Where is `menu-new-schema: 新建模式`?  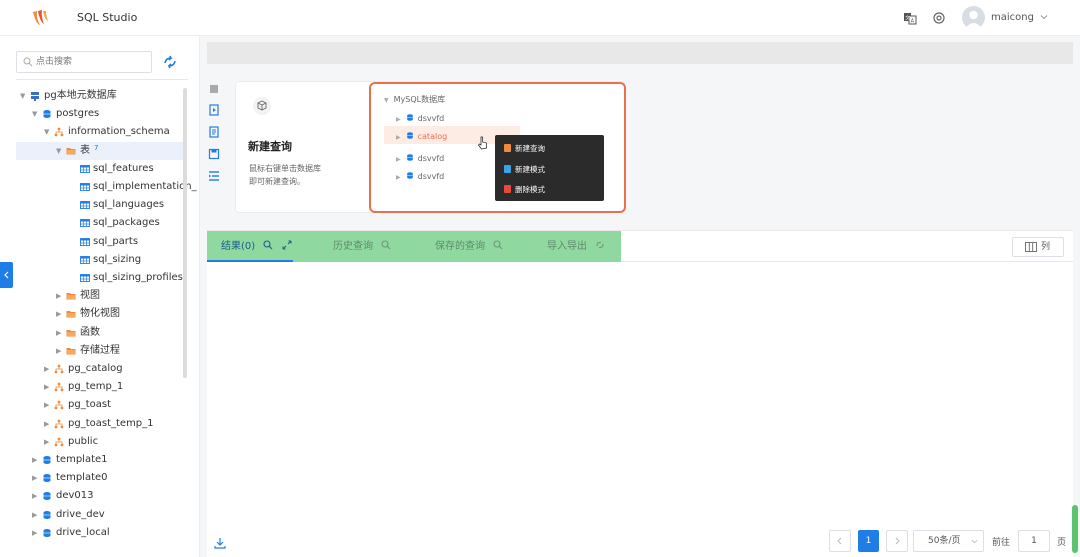 menu-new-schema: 新建模式 is located at coordinates (524, 169).